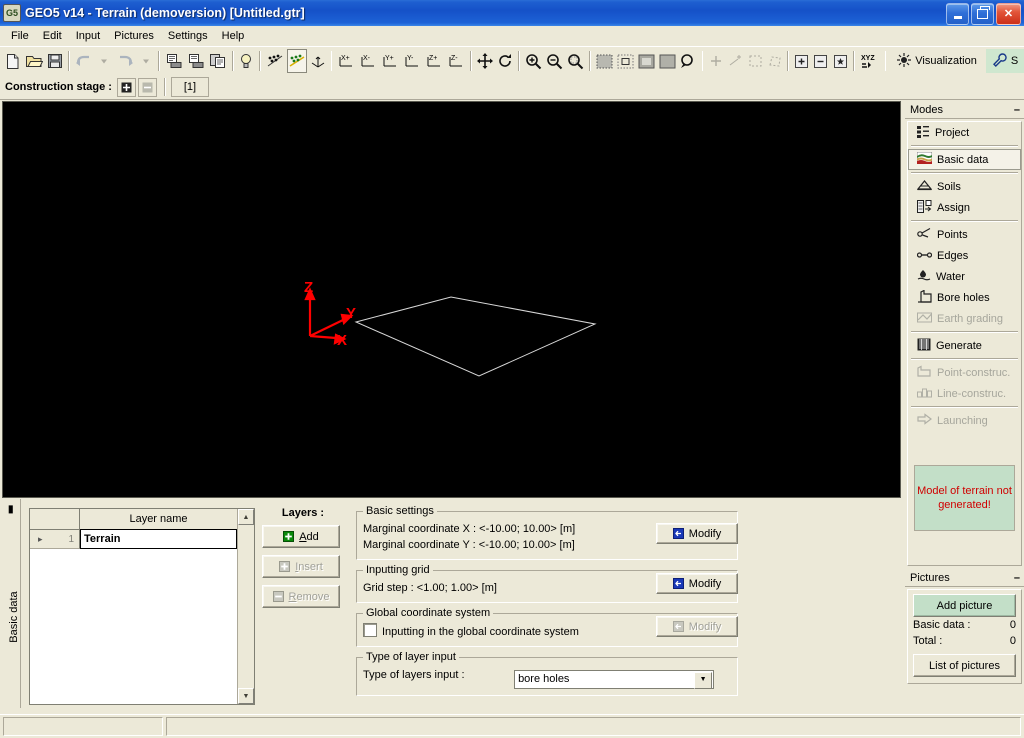 This screenshot has height=738, width=1024. I want to click on stage-tab-1: [1], so click(189, 87).